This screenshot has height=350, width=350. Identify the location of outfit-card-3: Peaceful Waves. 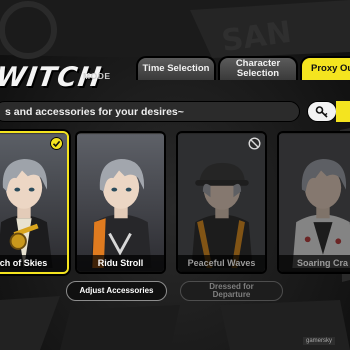
(221, 202).